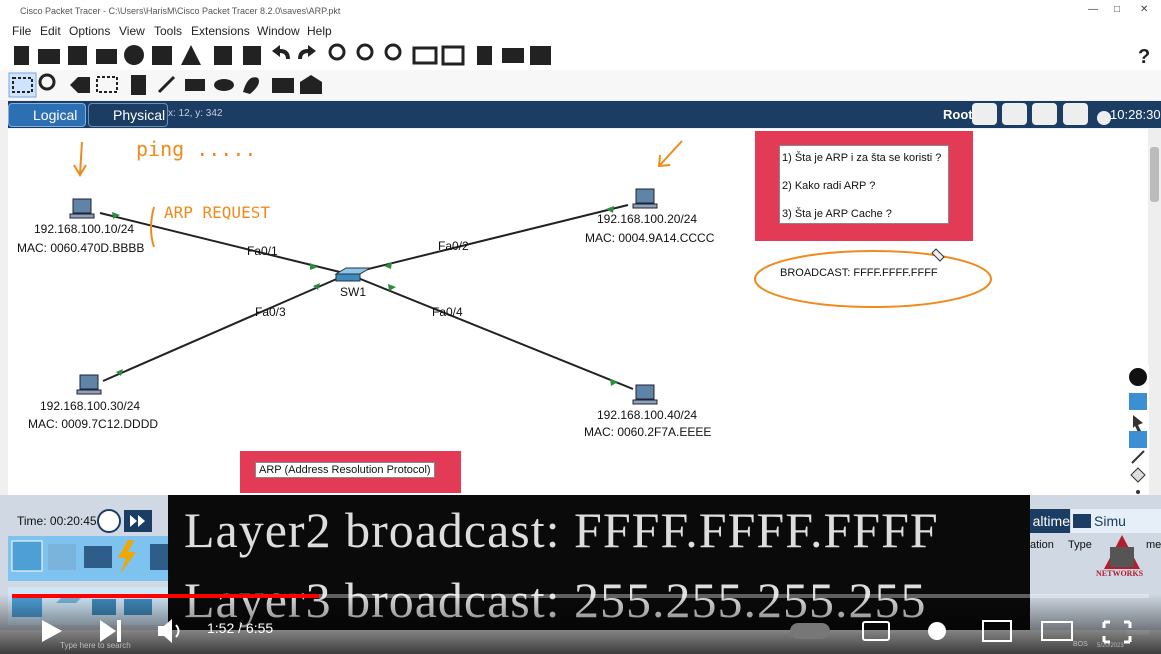 The width and height of the screenshot is (1161, 654). I want to click on eraser-icon, so click(1138, 475).